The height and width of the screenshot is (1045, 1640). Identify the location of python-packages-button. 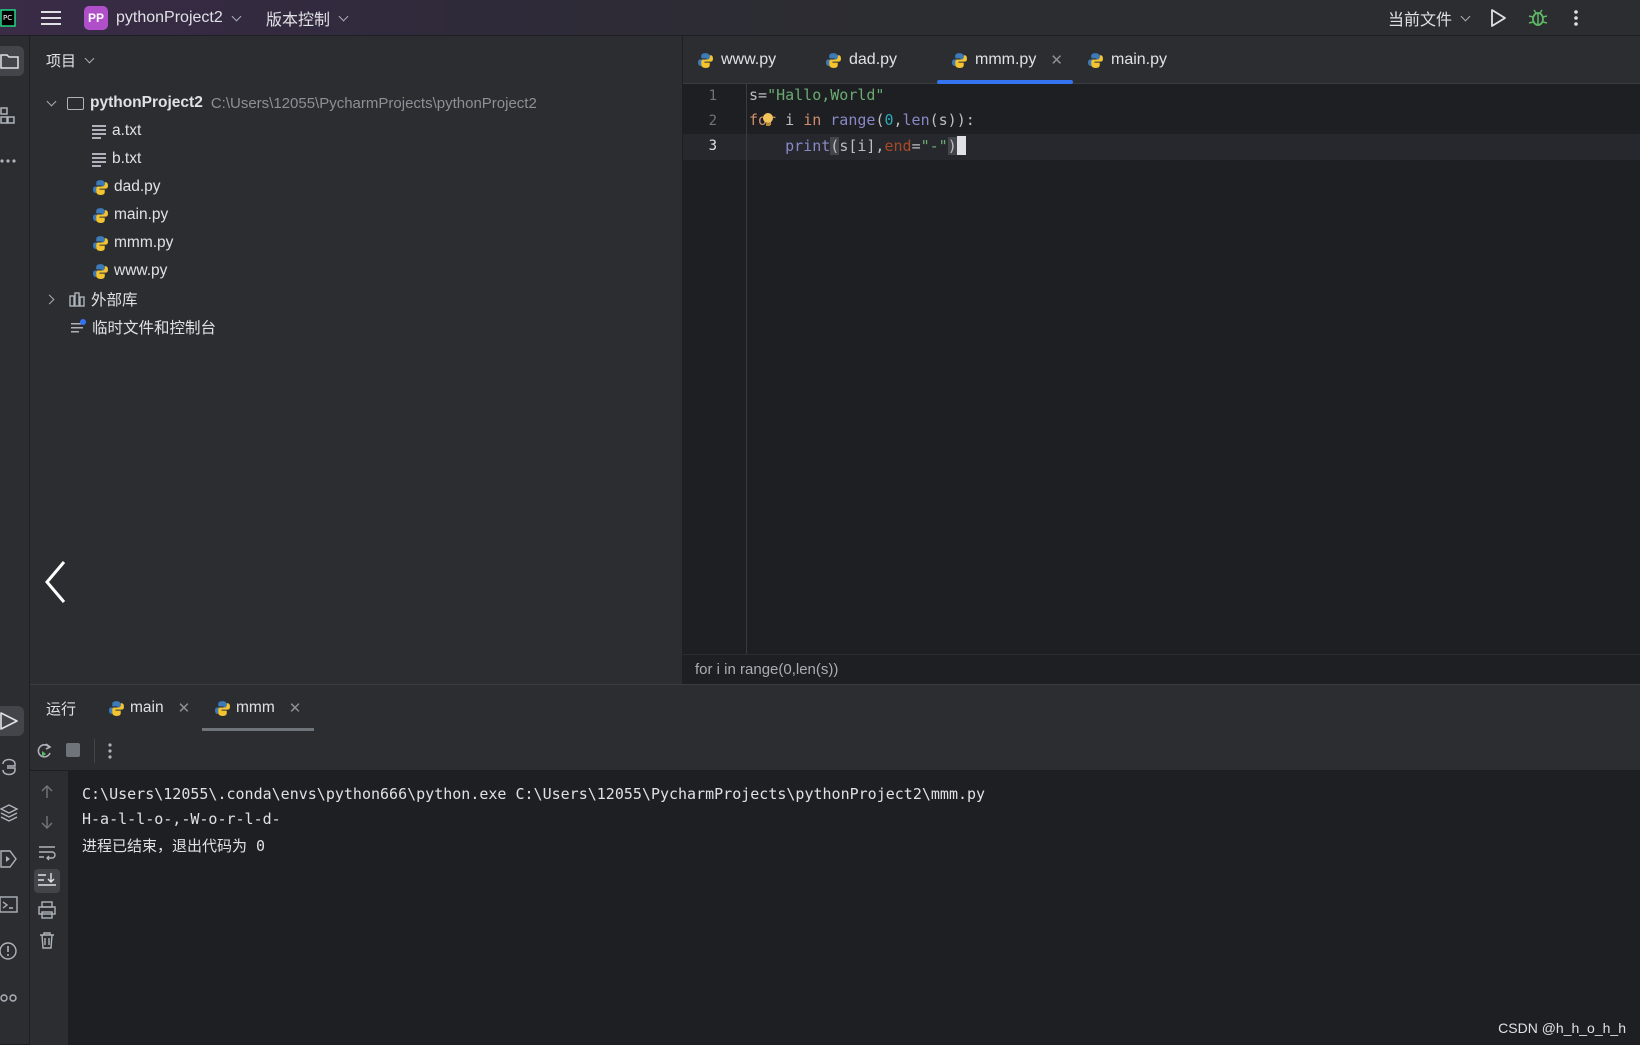
(13, 813).